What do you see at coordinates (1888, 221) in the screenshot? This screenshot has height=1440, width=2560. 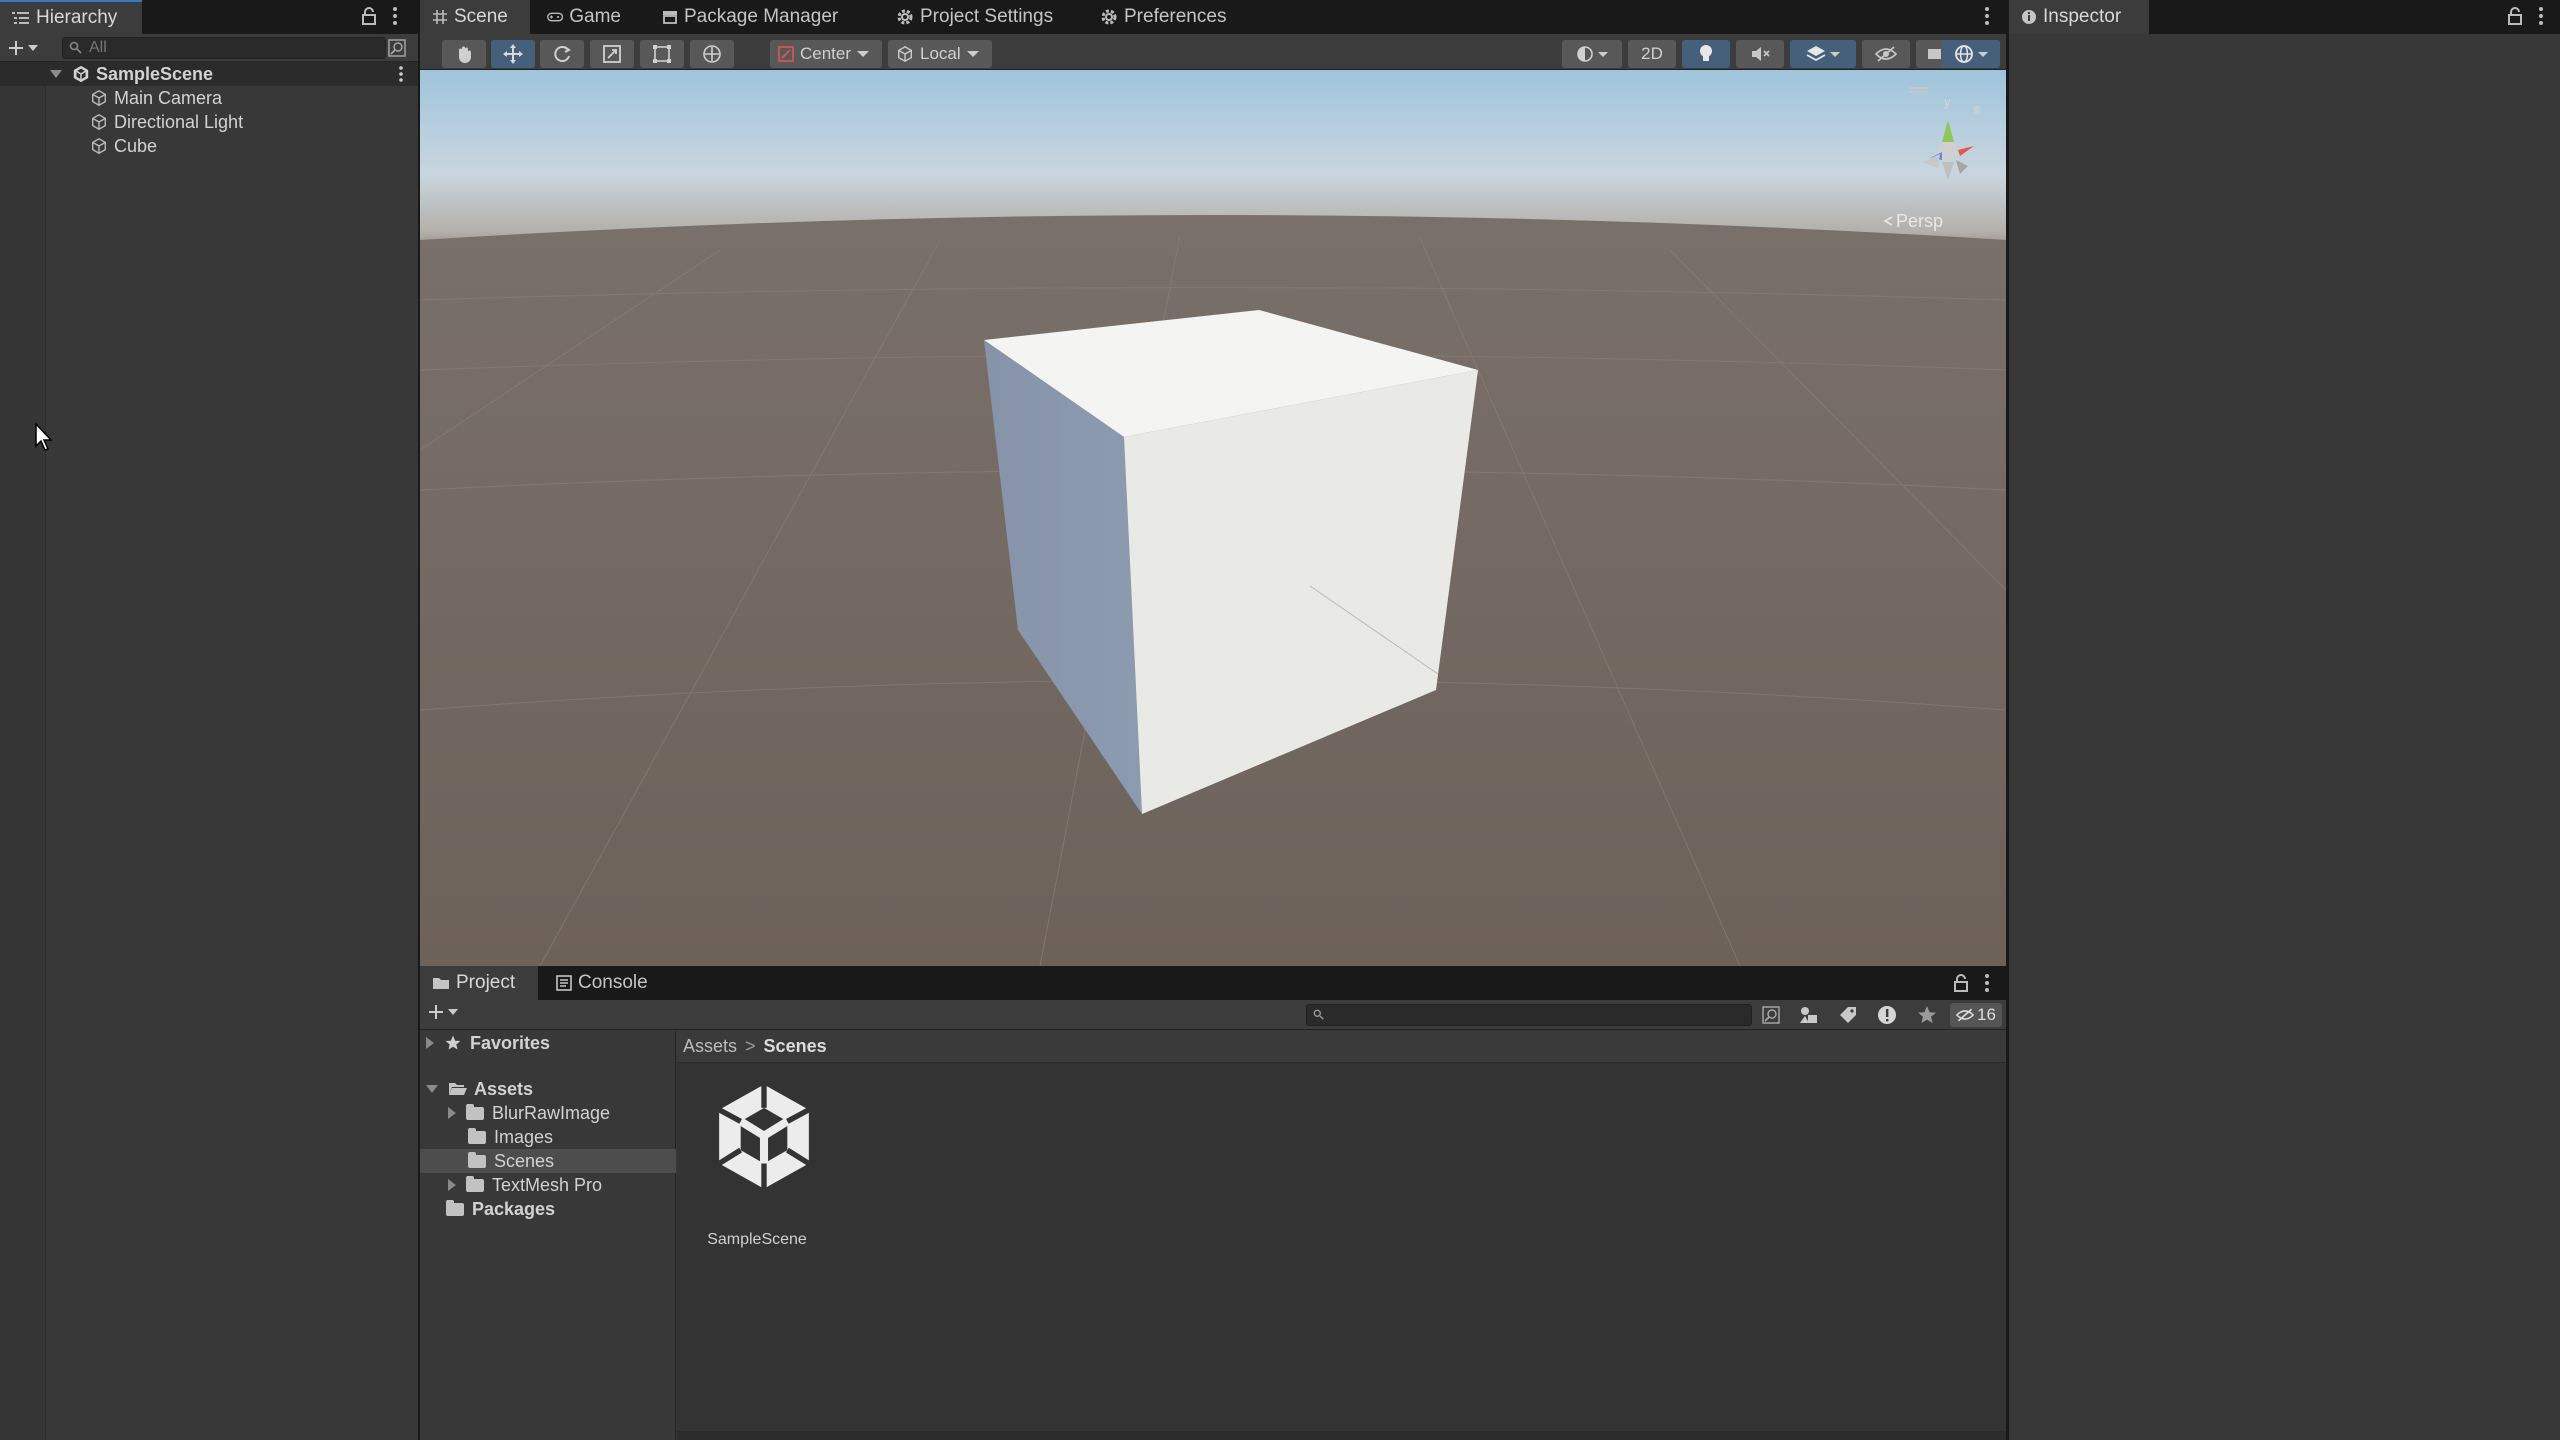 I see `chevron-left-icon` at bounding box center [1888, 221].